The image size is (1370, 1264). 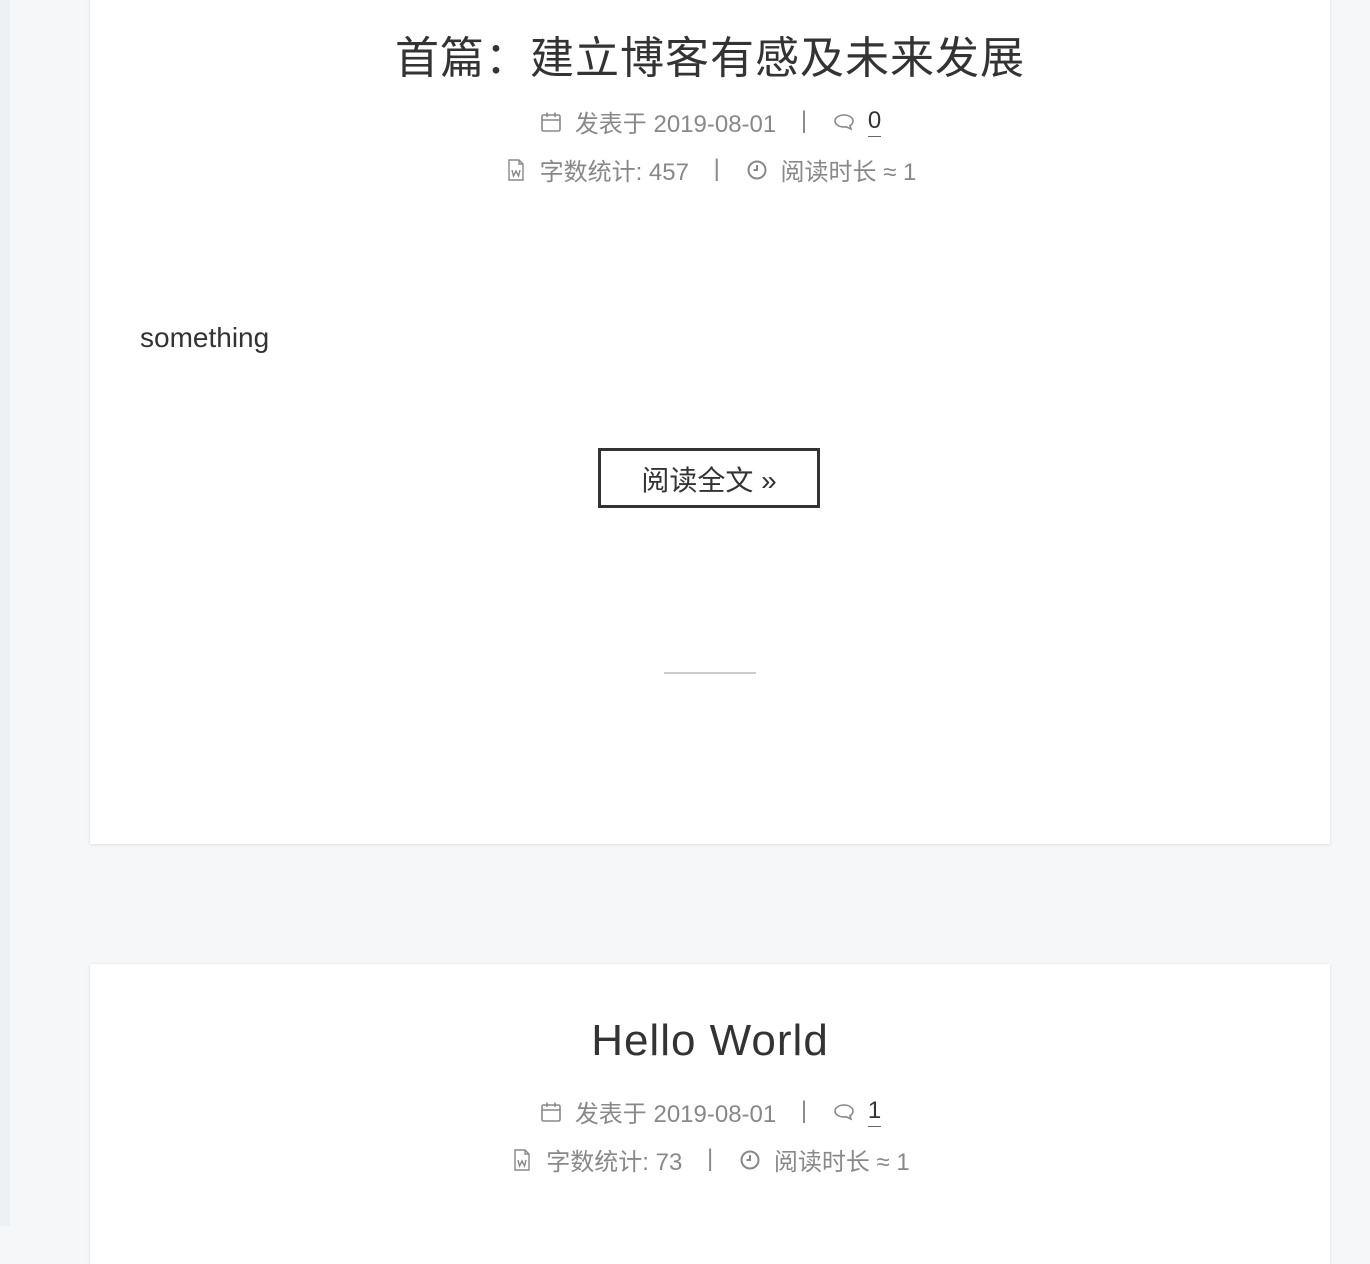 I want to click on post-meta-words-time: 字数统计: 73 | 阅读时长 ≈ 1, so click(x=710, y=1159).